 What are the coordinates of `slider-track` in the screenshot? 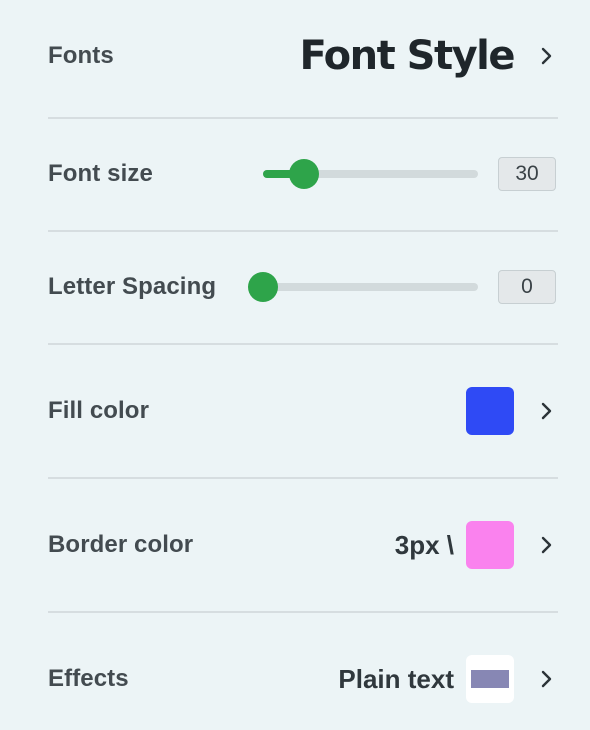 It's located at (370, 287).